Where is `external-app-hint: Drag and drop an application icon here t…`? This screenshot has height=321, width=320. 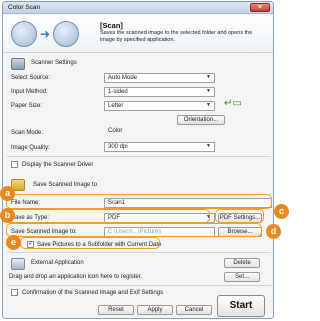
external-app-hint: Drag and drop an application icon here t… is located at coordinates (76, 277).